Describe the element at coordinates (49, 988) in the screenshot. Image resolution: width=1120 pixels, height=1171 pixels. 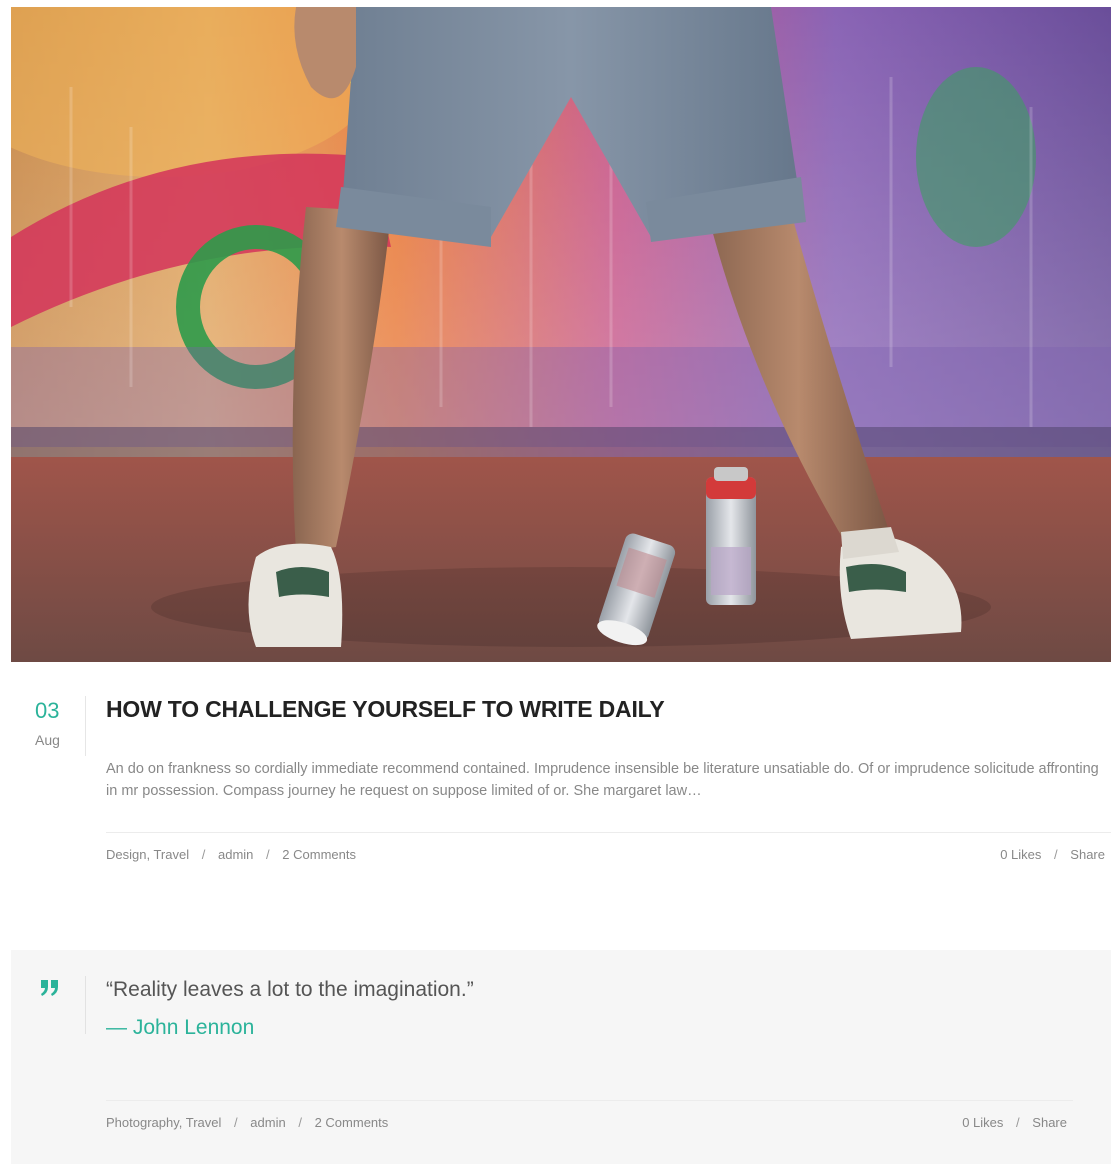
I see `quote-icon` at that location.